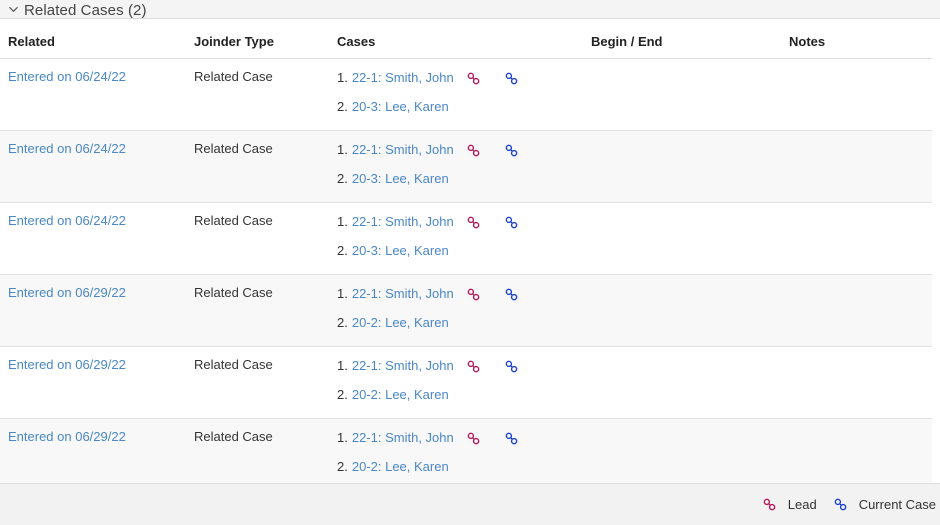 This screenshot has height=525, width=940. What do you see at coordinates (265, 46) in the screenshot?
I see `column-header-joinder: Joinder Type` at bounding box center [265, 46].